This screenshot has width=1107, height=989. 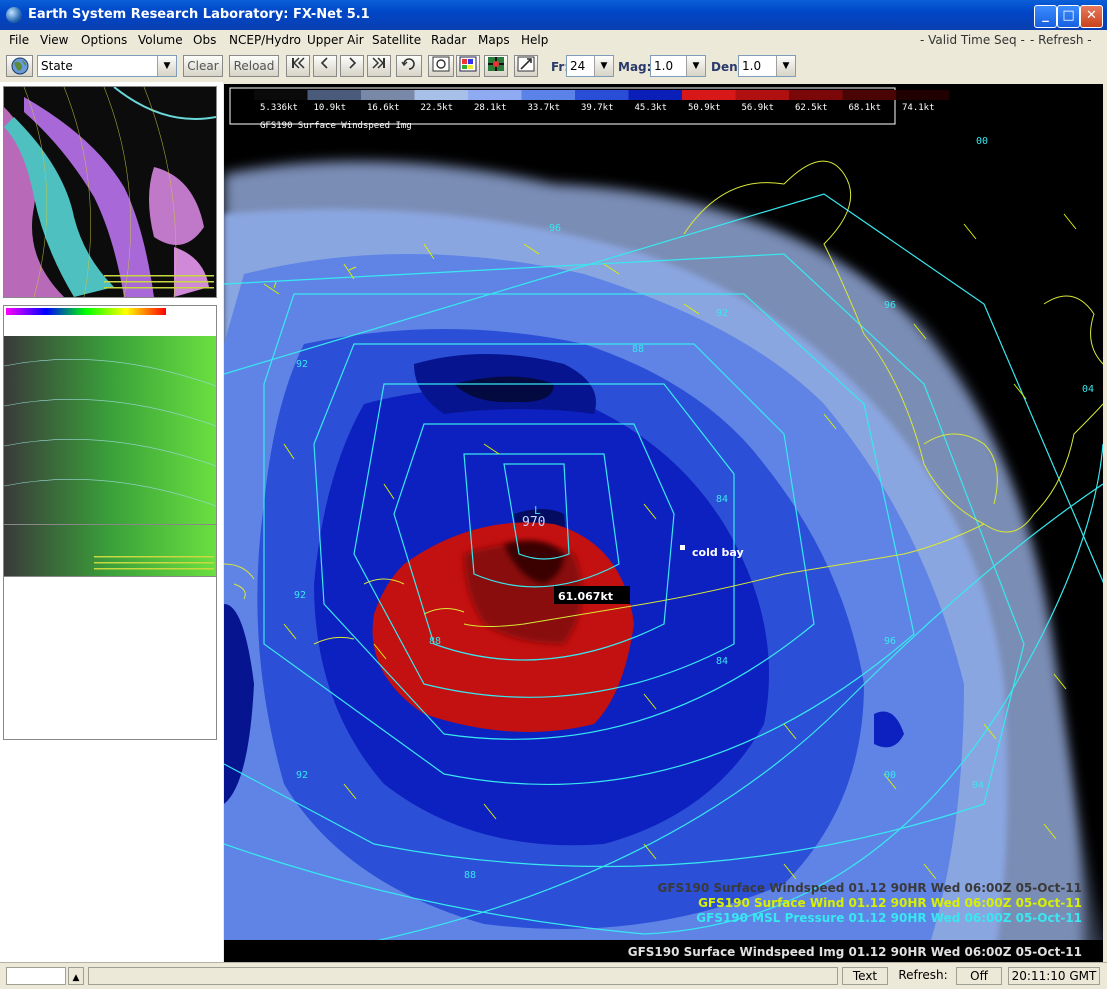 I want to click on isobar-label: 00, so click(x=890, y=775).